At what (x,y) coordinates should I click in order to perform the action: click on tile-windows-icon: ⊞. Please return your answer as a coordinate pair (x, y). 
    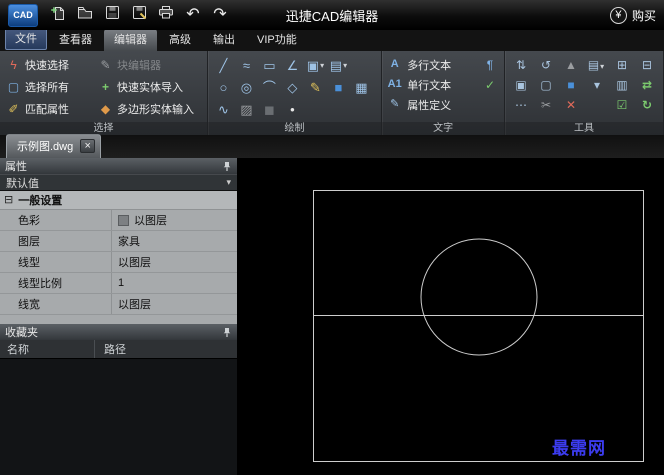
    Looking at the image, I should click on (622, 65).